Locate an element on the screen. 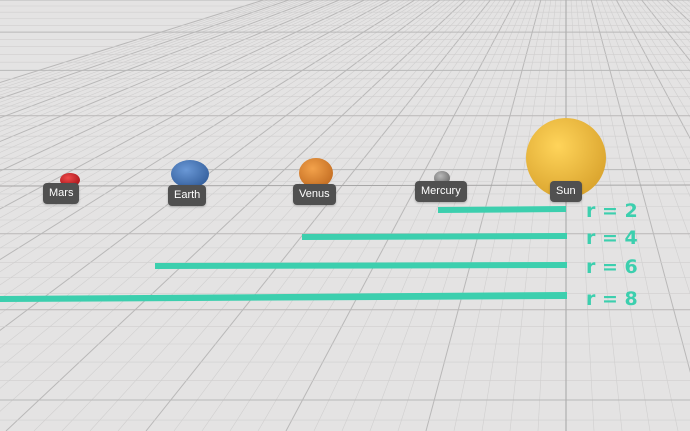 This screenshot has width=690, height=431. earth-sphere is located at coordinates (190, 174).